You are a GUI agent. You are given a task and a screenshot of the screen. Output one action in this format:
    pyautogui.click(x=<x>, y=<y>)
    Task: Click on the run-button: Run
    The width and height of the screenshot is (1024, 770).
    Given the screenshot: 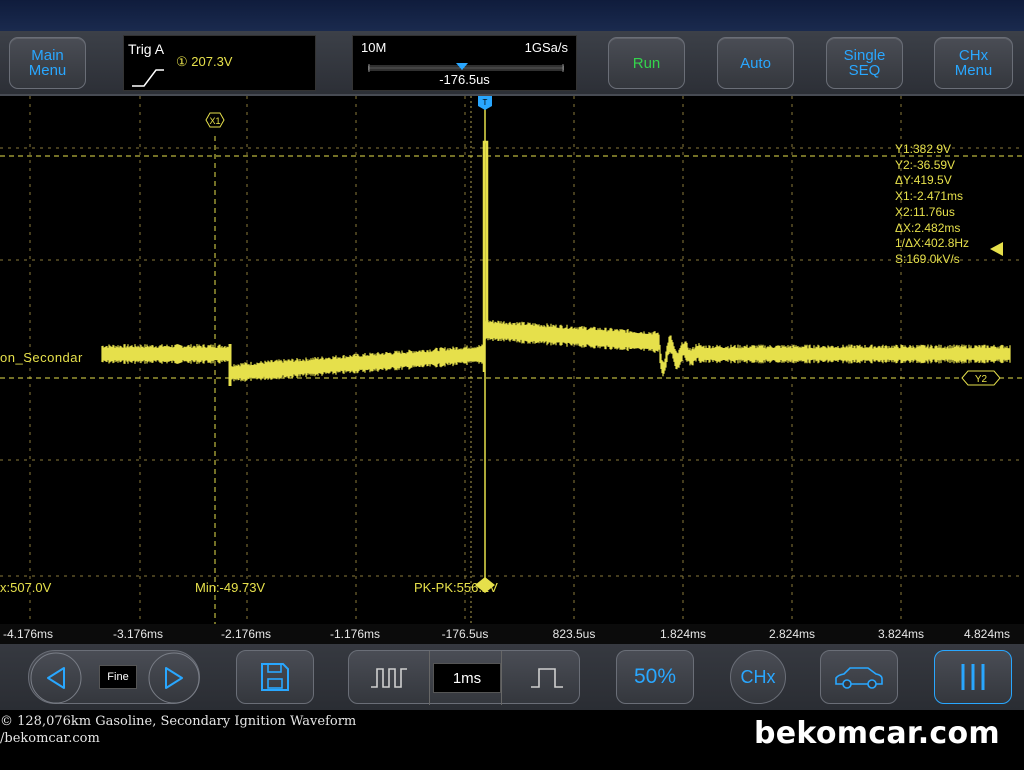 What is the action you would take?
    pyautogui.click(x=646, y=63)
    